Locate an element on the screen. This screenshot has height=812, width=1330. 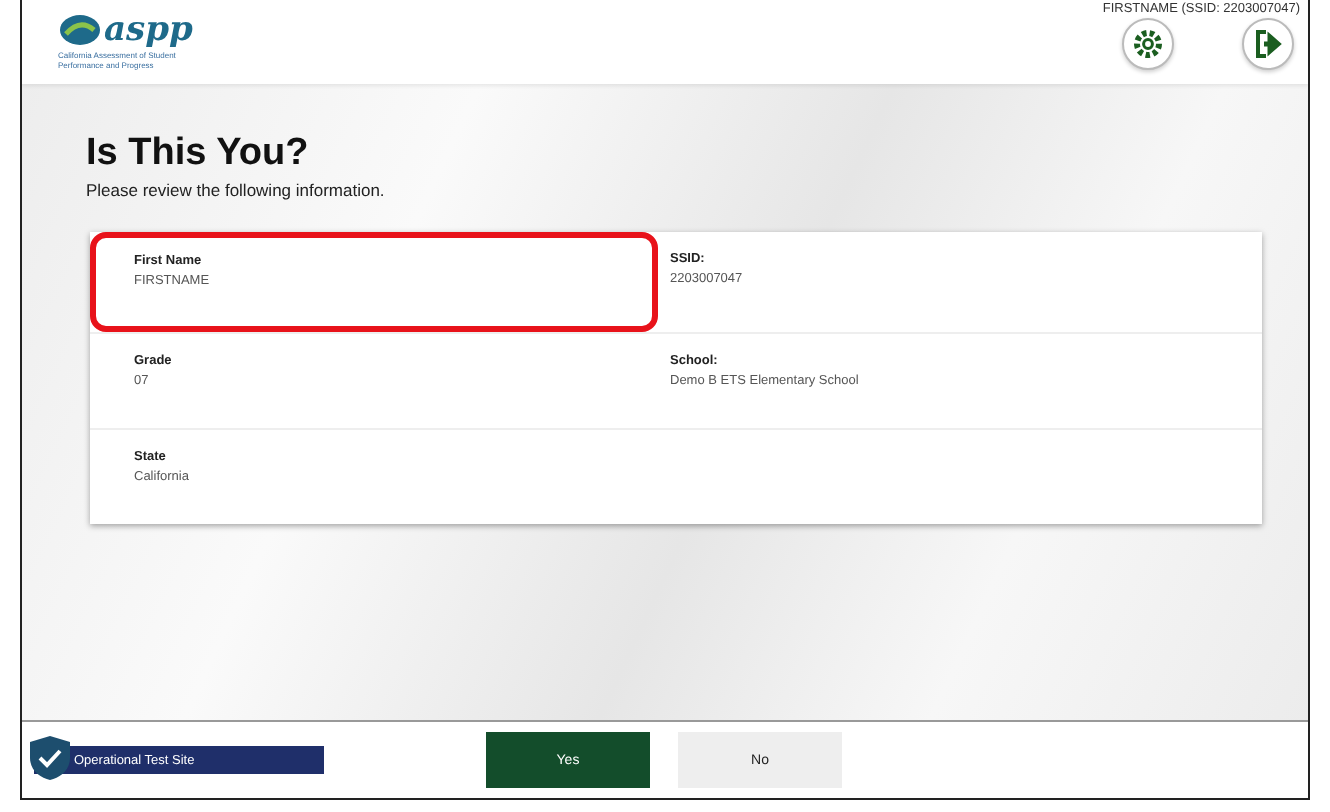
logout-button is located at coordinates (1268, 44).